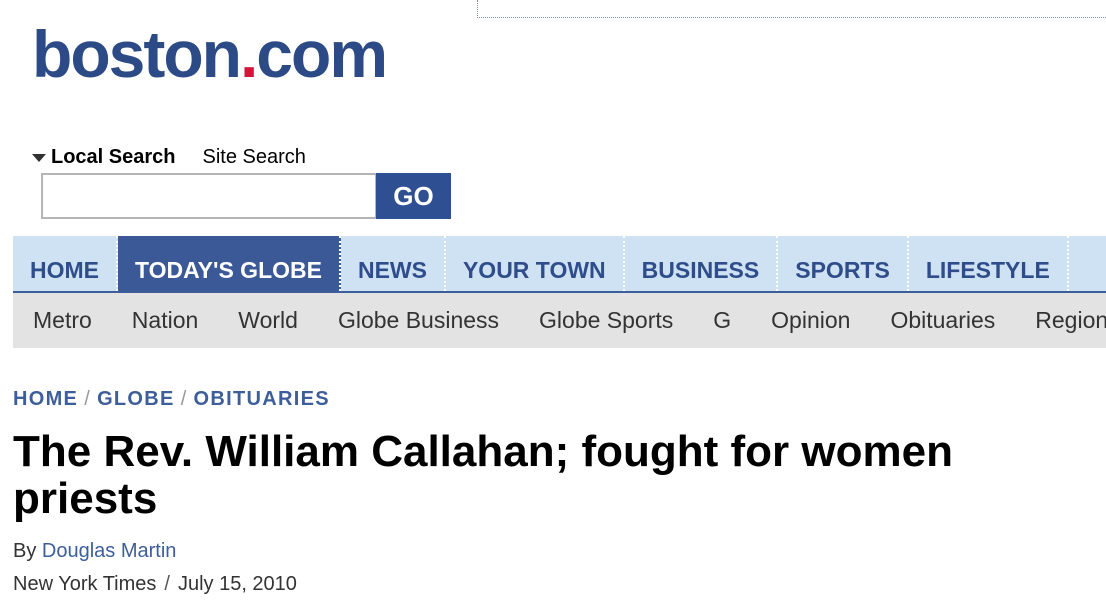 This screenshot has height=616, width=1106. What do you see at coordinates (606, 320) in the screenshot?
I see `subnav-globe-sports: Globe Sports` at bounding box center [606, 320].